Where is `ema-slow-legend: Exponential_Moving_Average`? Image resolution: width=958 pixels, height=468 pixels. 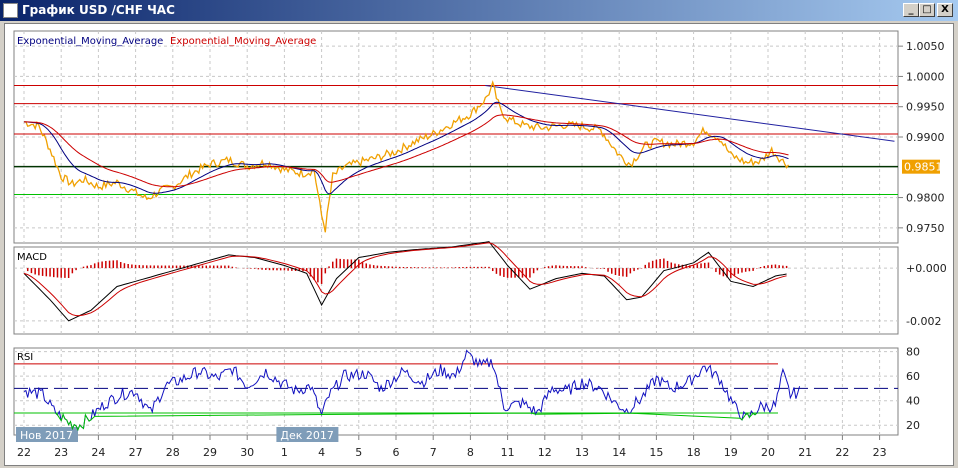 ema-slow-legend: Exponential_Moving_Average is located at coordinates (243, 41).